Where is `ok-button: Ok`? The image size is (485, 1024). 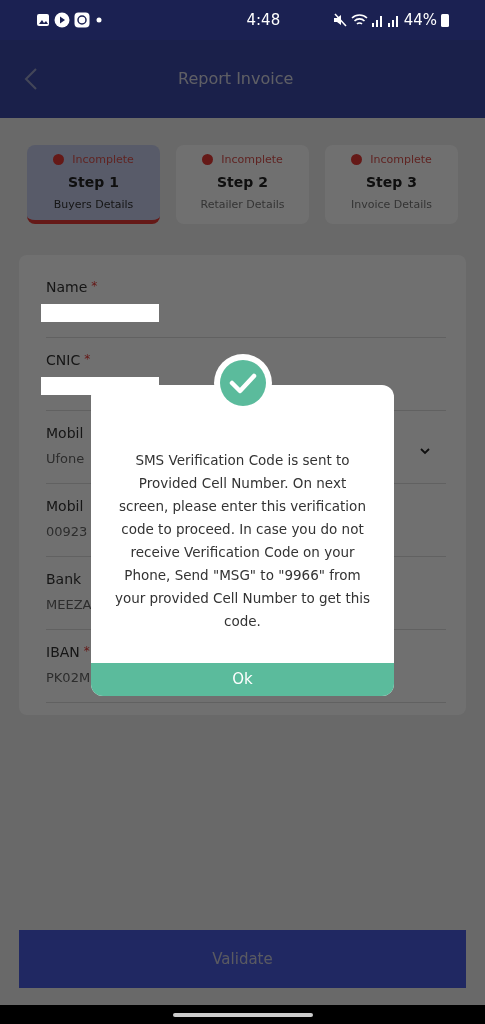 ok-button: Ok is located at coordinates (242, 679).